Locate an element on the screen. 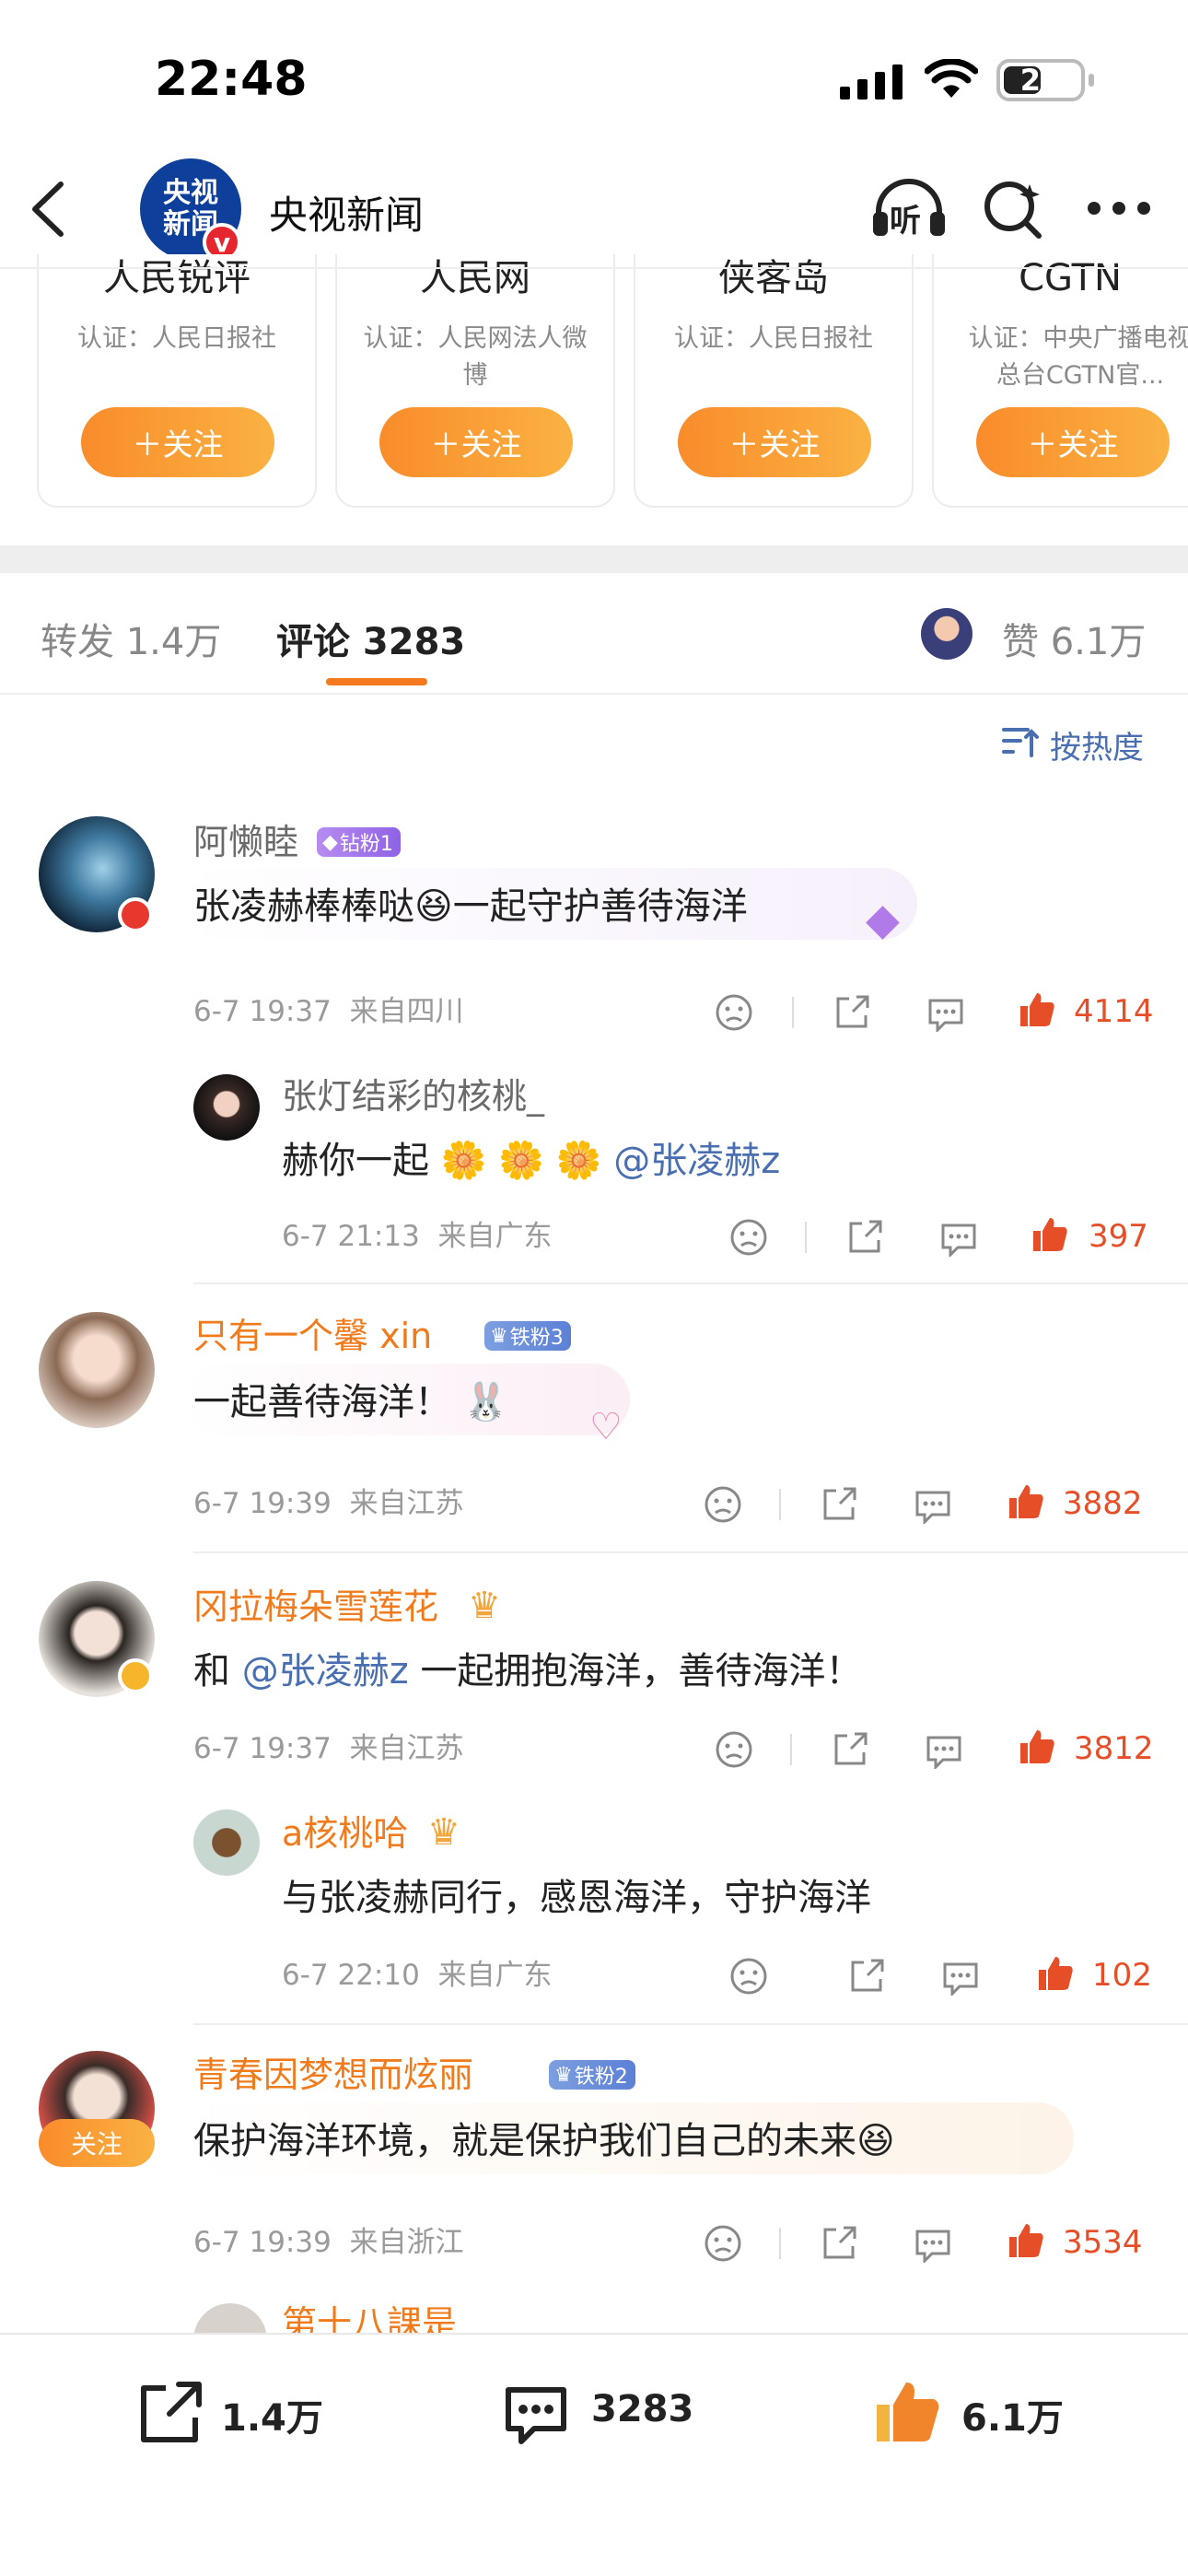 This screenshot has width=1188, height=2576. status-time: 22:48 is located at coordinates (231, 79).